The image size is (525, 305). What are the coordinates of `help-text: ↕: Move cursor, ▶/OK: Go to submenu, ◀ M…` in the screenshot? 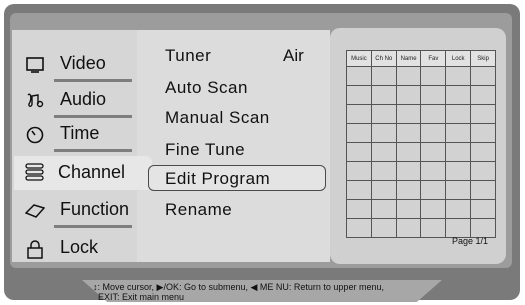 It's located at (268, 292).